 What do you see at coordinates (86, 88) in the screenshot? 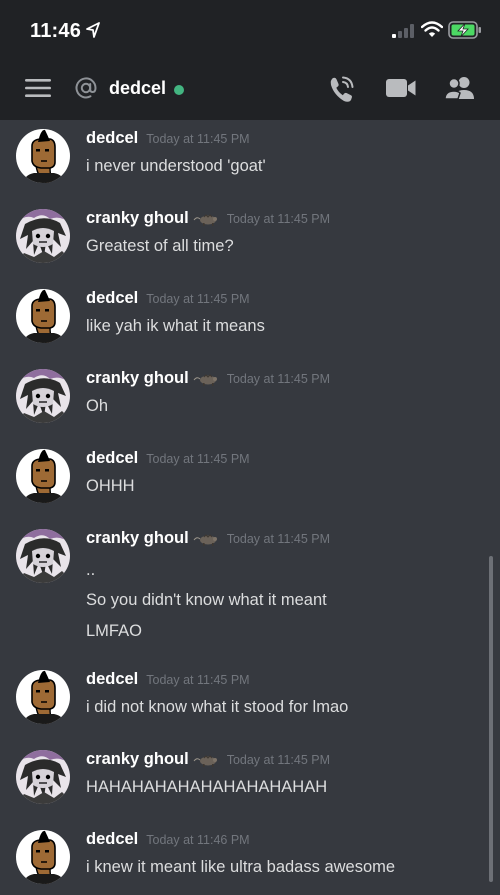
I see `at-icon` at bounding box center [86, 88].